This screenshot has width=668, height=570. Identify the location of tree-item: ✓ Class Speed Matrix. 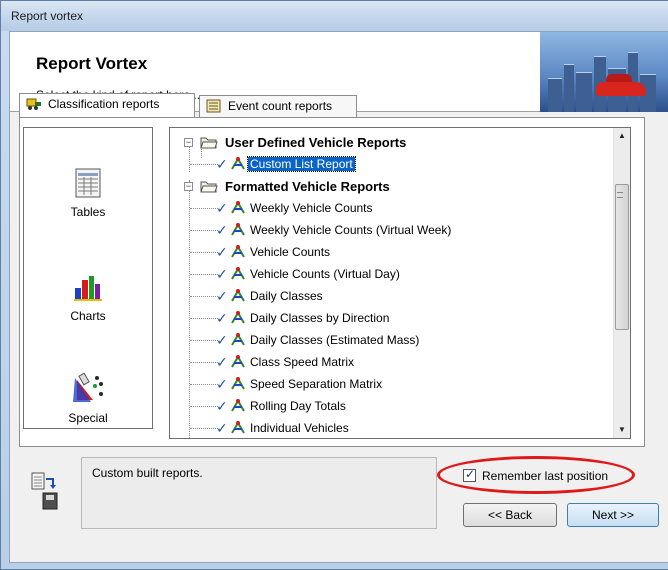
(390, 363).